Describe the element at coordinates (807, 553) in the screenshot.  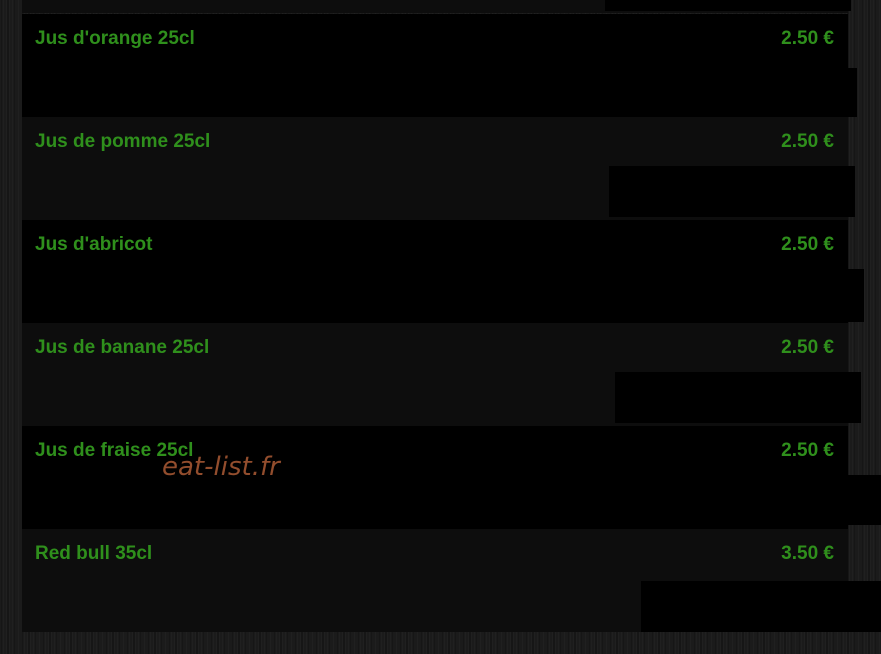
I see `item-price: 3.50 €` at that location.